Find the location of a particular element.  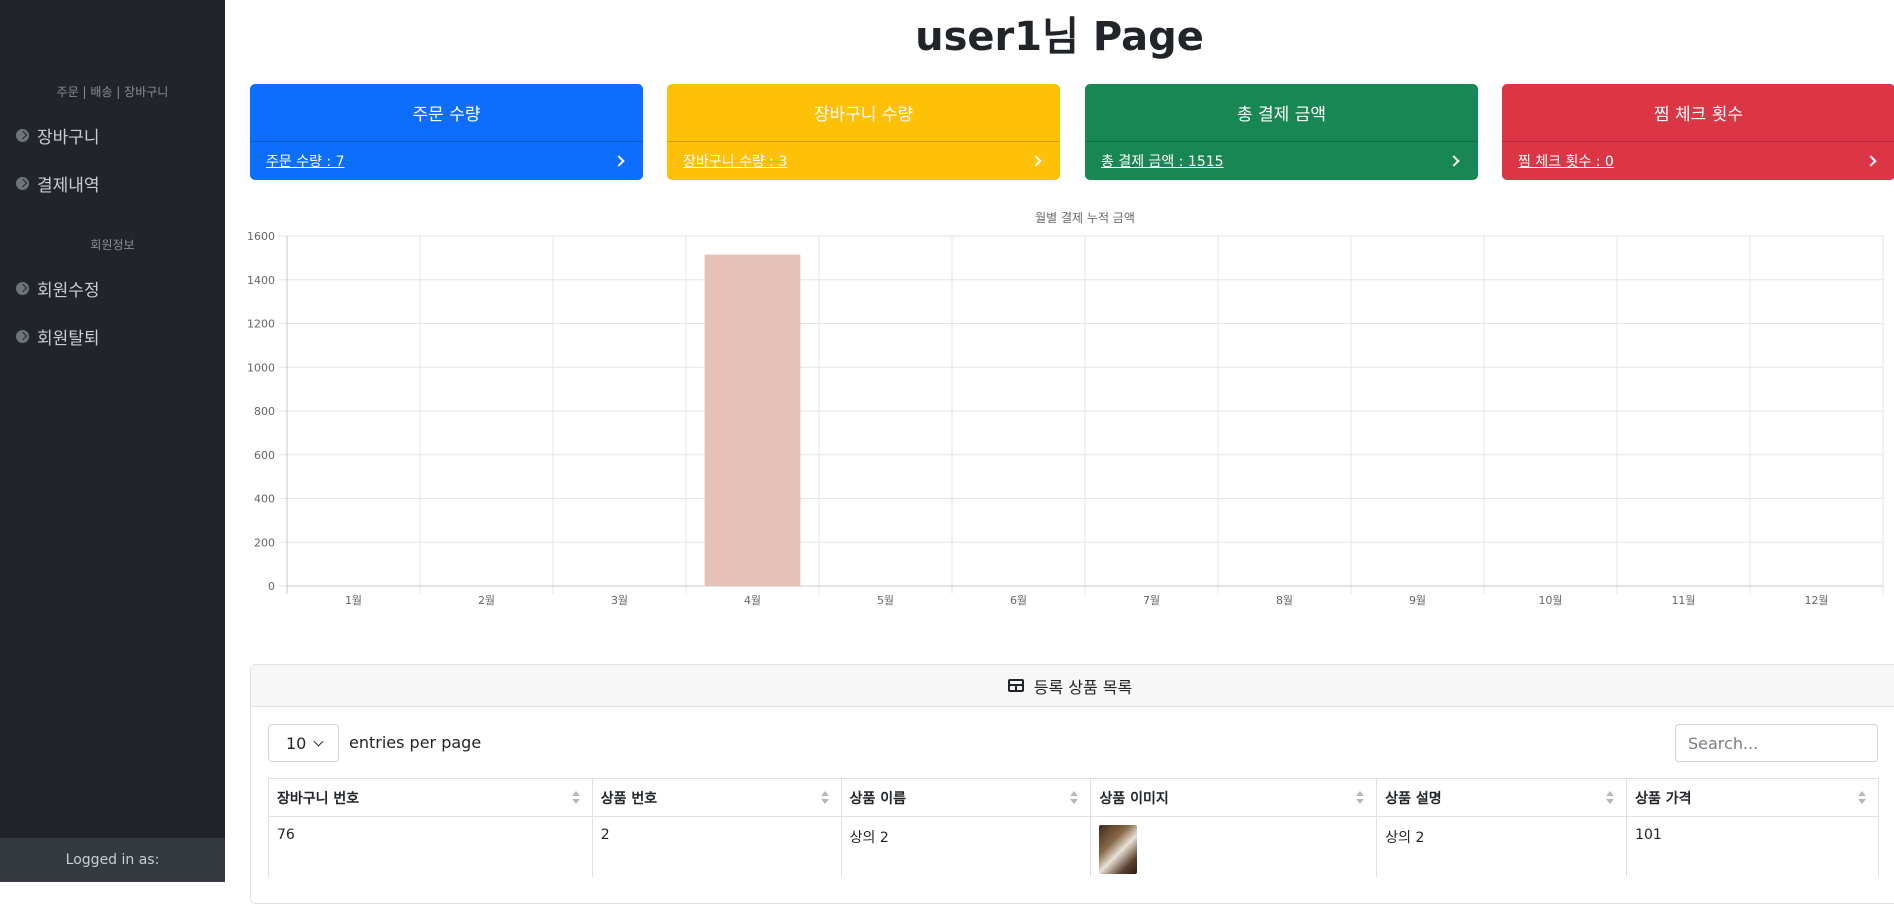

page-title: user1님 Page is located at coordinates (1059, 37).